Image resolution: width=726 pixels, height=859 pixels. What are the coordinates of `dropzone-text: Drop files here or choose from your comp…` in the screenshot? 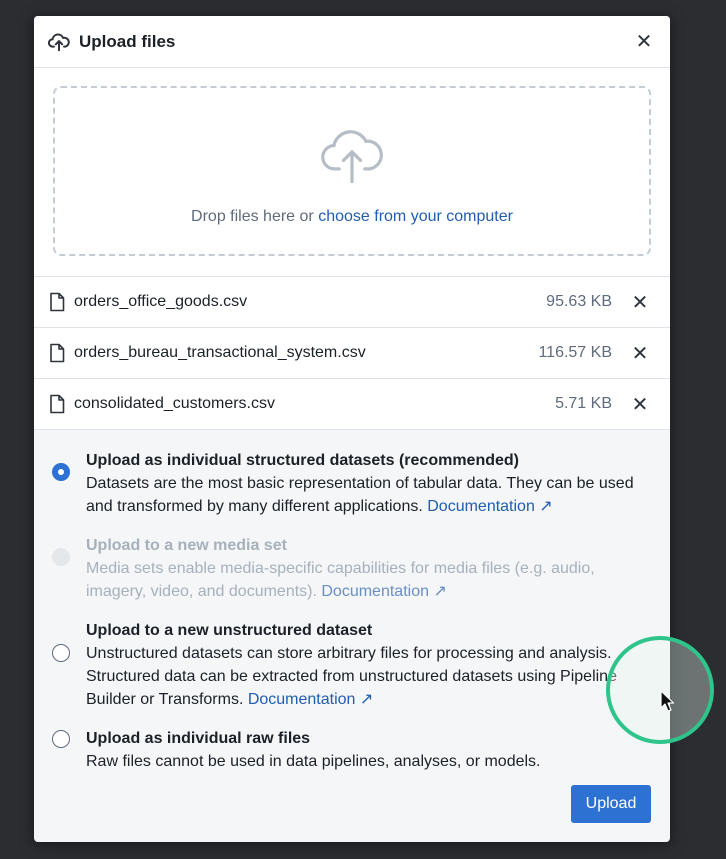 It's located at (352, 217).